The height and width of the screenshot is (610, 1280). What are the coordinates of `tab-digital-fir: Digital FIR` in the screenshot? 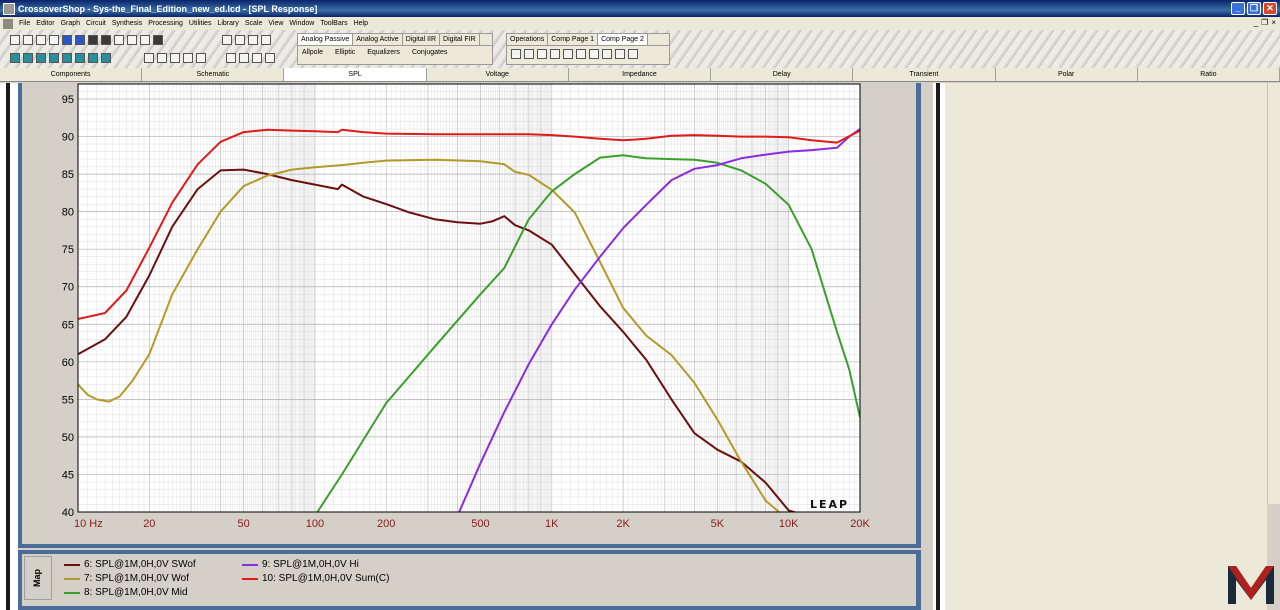 It's located at (460, 39).